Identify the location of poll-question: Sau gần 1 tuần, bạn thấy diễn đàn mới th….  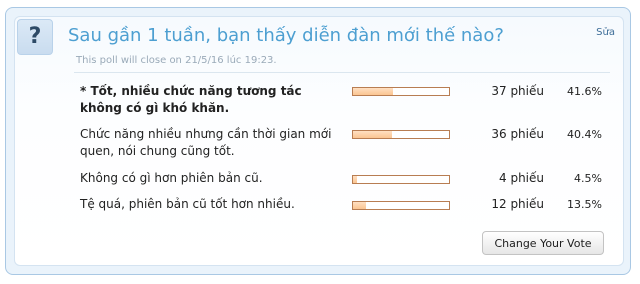
(286, 35).